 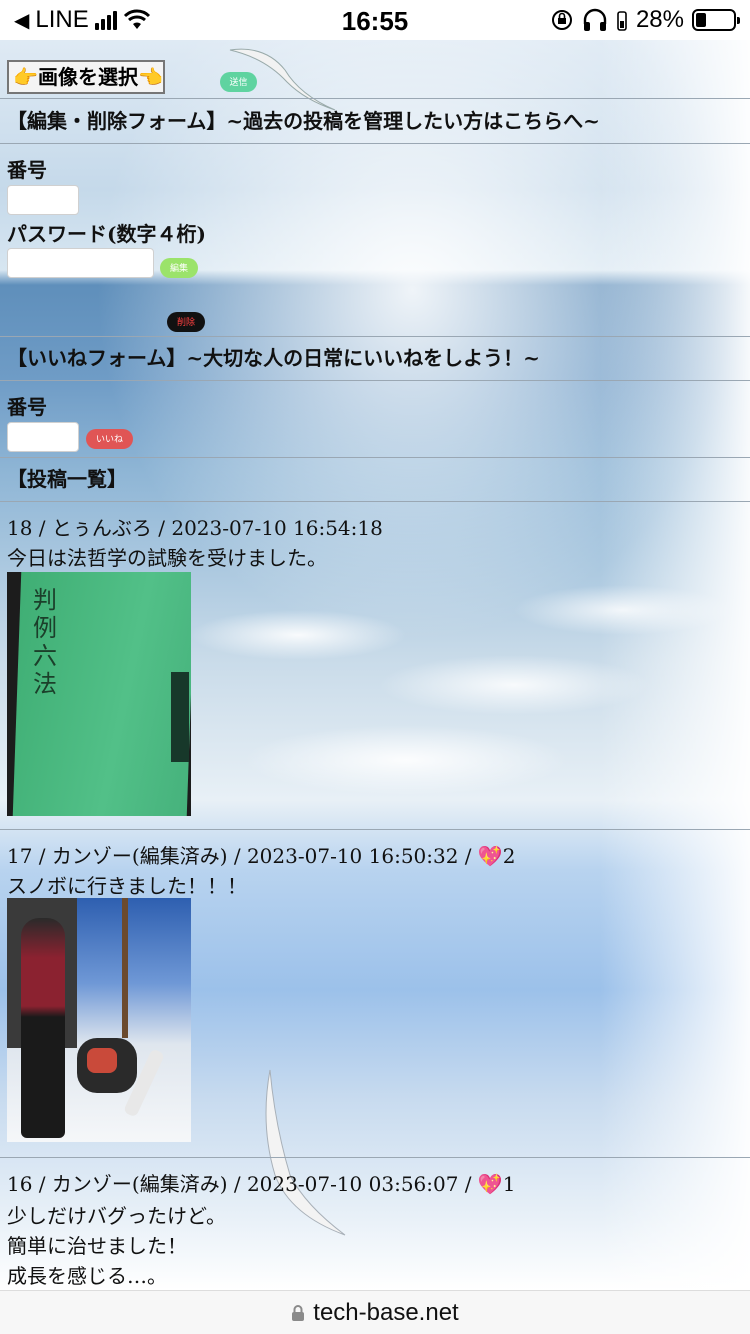 What do you see at coordinates (386, 1312) in the screenshot?
I see `url-domain: tech-base.net` at bounding box center [386, 1312].